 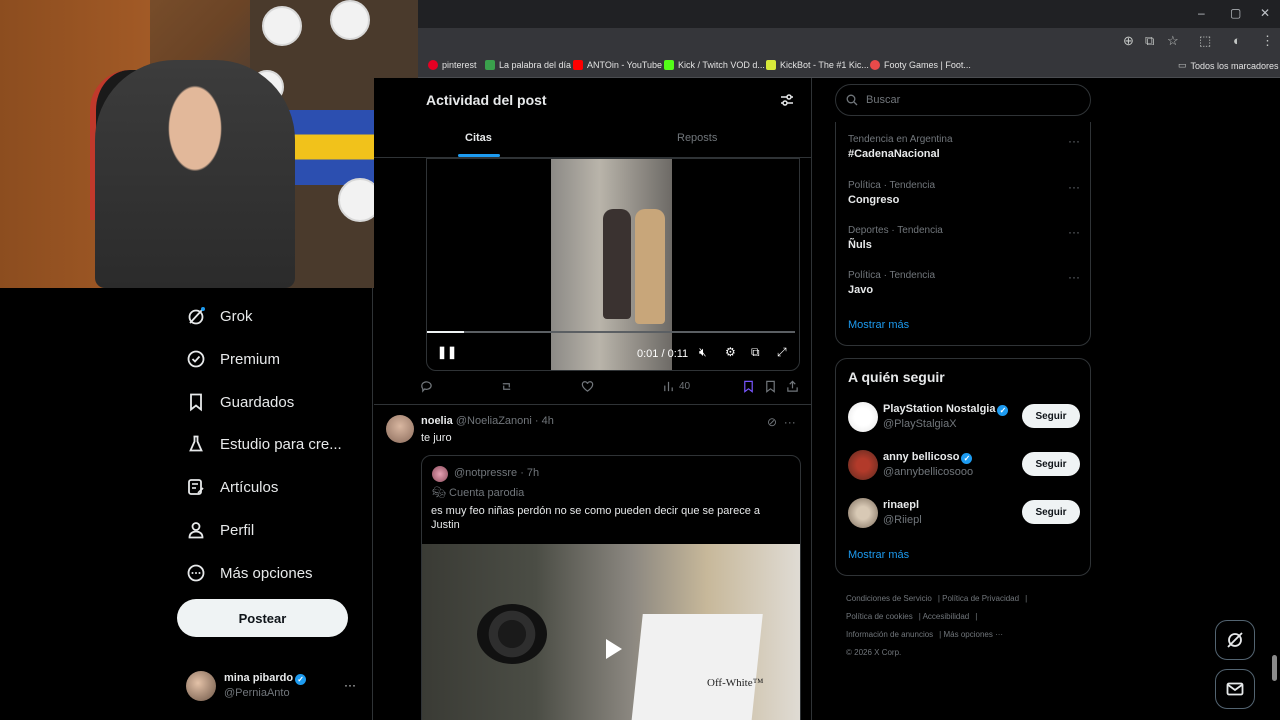 What do you see at coordinates (1235, 689) in the screenshot?
I see `messages-fab` at bounding box center [1235, 689].